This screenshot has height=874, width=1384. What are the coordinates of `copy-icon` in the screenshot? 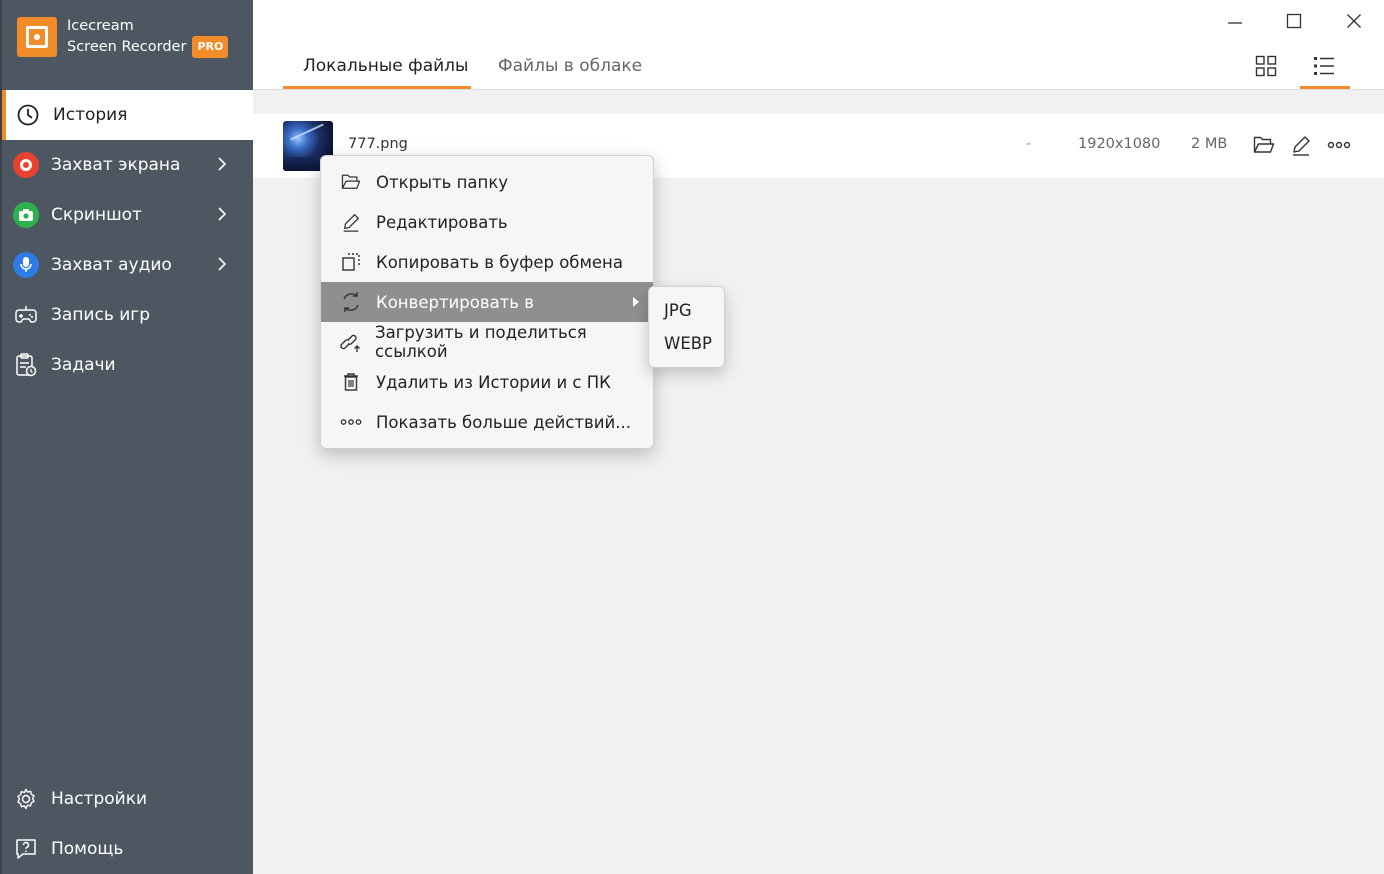 It's located at (351, 262).